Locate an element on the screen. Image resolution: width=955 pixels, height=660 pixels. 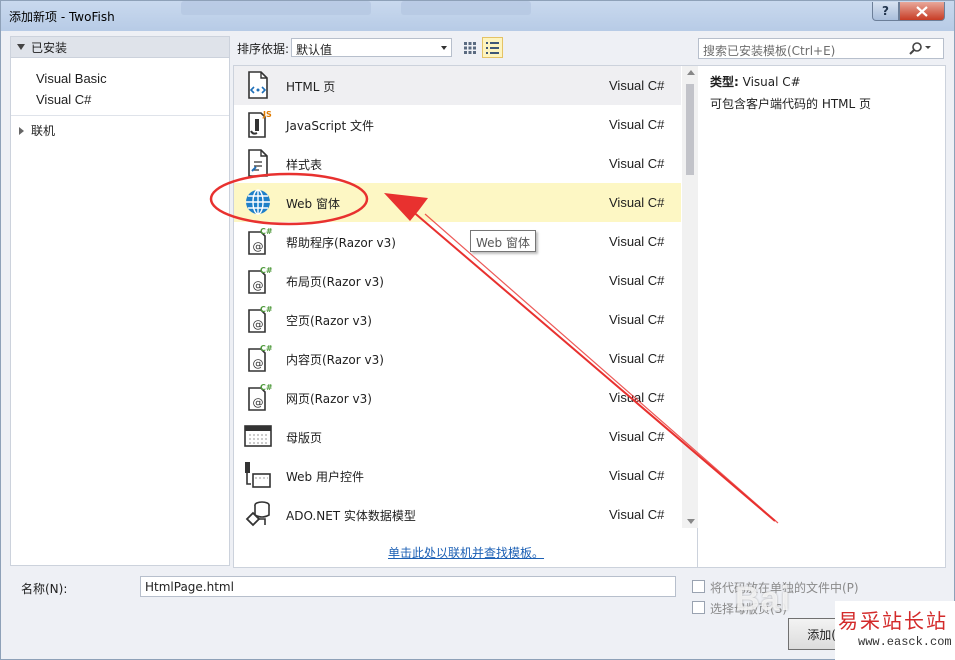
type-value: Visual C# is located at coordinates (771, 82).